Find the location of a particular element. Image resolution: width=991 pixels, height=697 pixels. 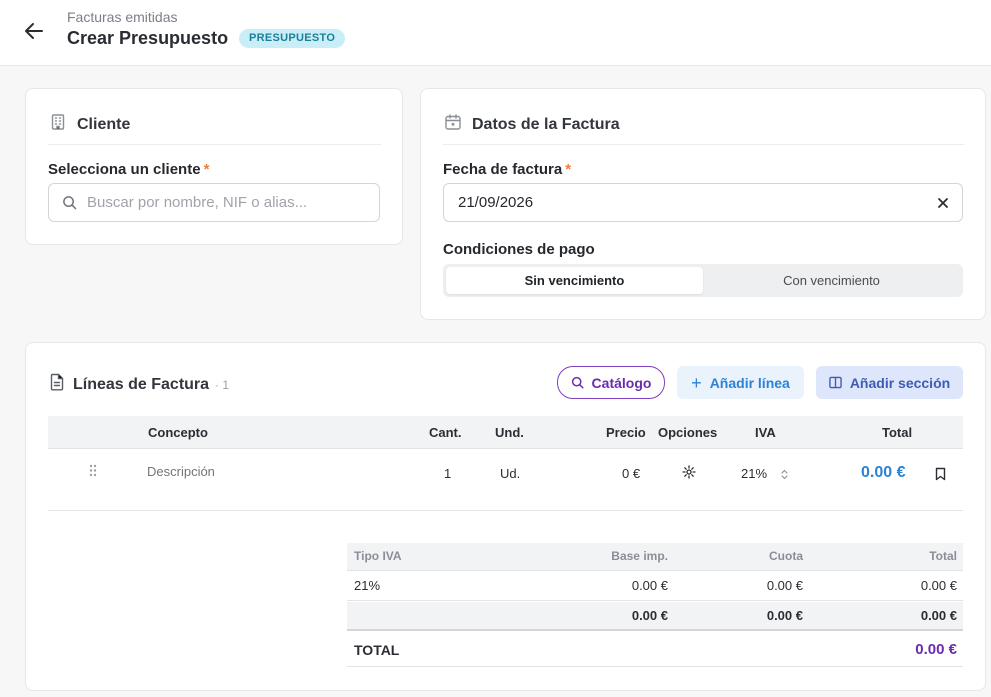

plus-icon: + is located at coordinates (696, 382).